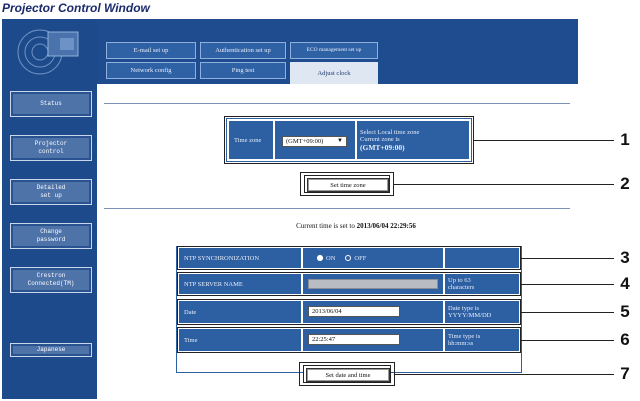  What do you see at coordinates (51, 350) in the screenshot?
I see `sidebar-item-language: Japanese` at bounding box center [51, 350].